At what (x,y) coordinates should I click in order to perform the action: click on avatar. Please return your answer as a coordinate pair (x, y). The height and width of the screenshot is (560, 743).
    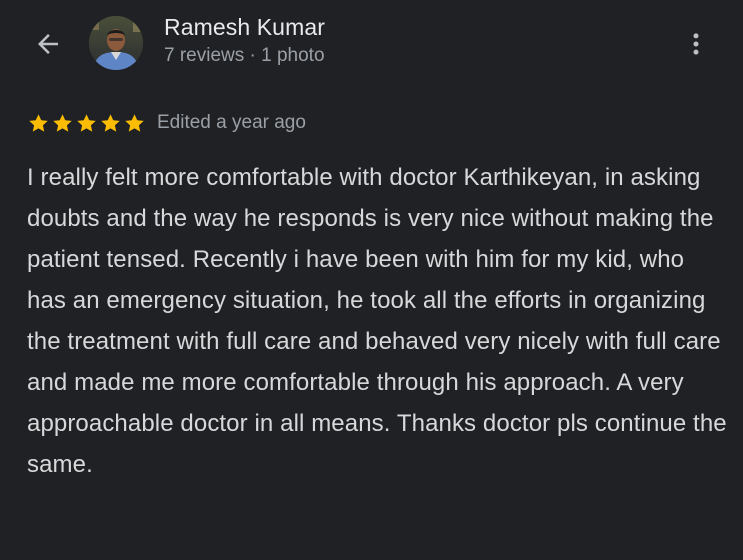
    Looking at the image, I should click on (116, 43).